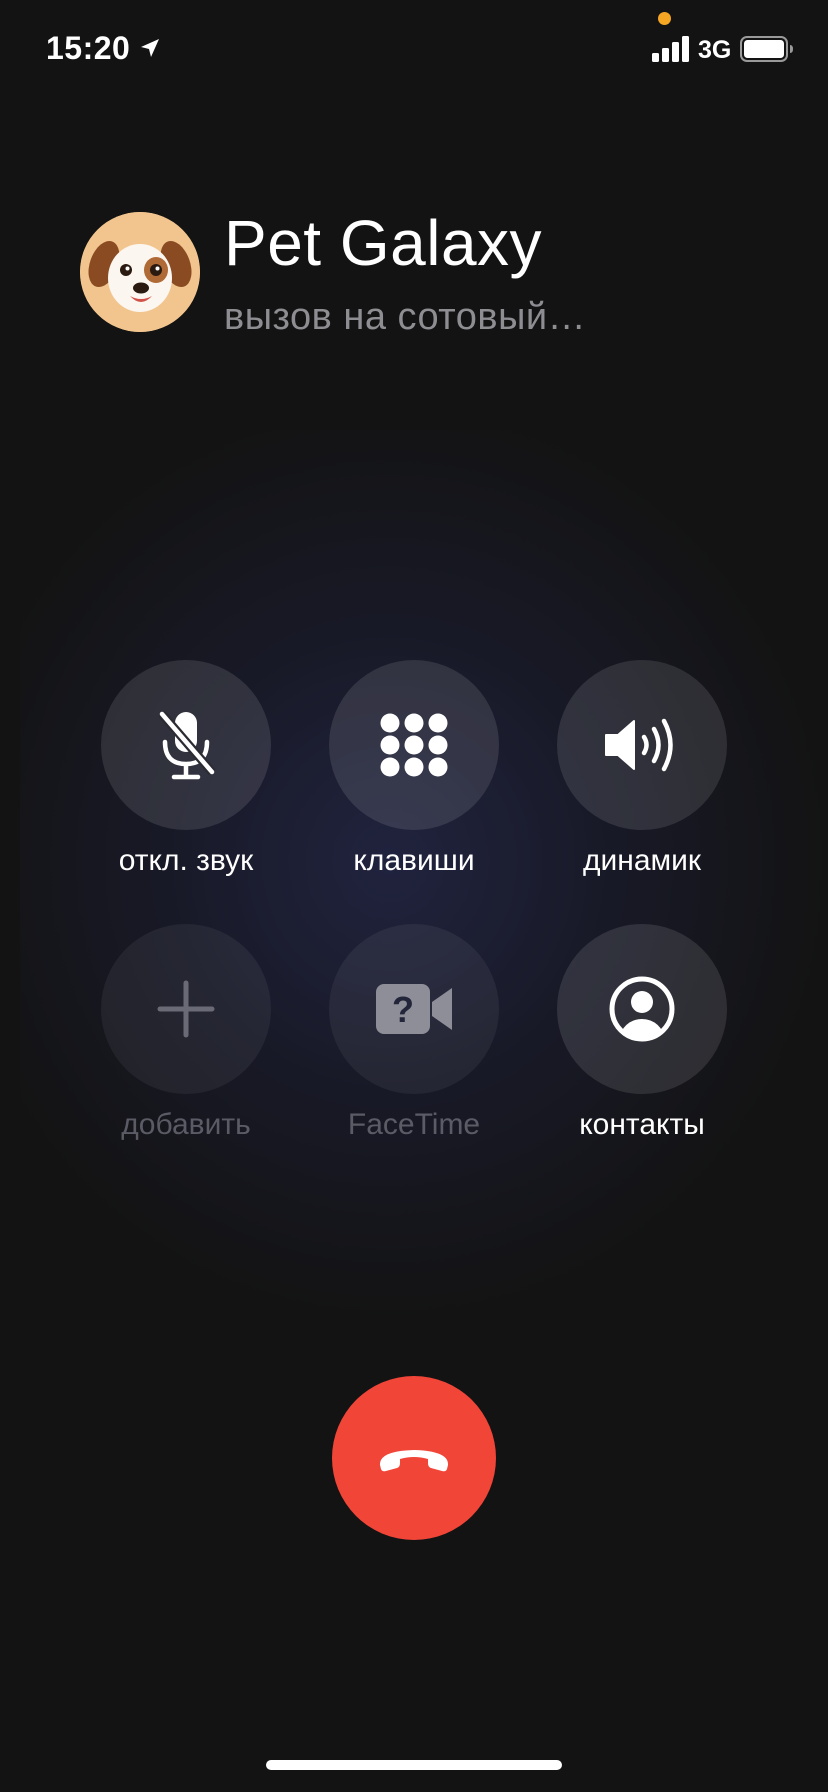 This screenshot has height=1792, width=828. I want to click on battery-icon, so click(766, 49).